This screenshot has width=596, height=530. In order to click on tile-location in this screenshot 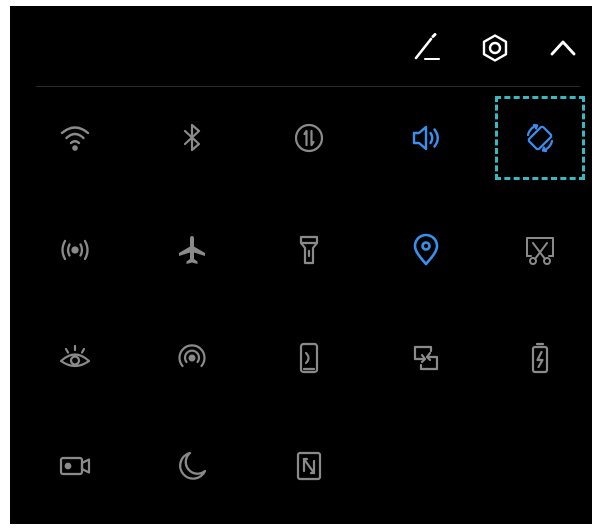, I will do `click(426, 250)`.